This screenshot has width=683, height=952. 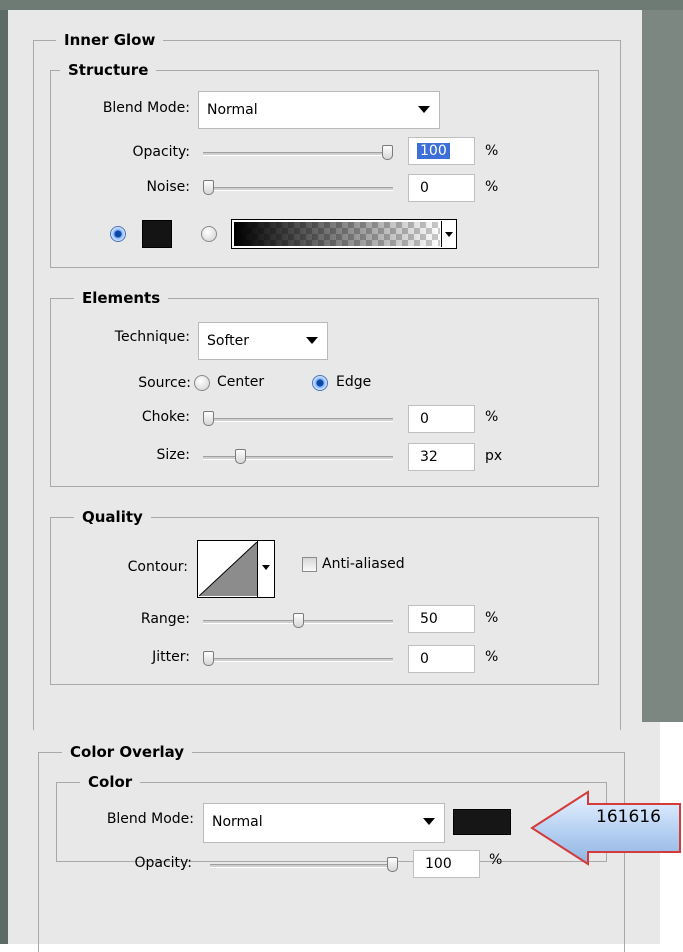 What do you see at coordinates (363, 564) in the screenshot?
I see `anti-aliased-label: Anti-aliased` at bounding box center [363, 564].